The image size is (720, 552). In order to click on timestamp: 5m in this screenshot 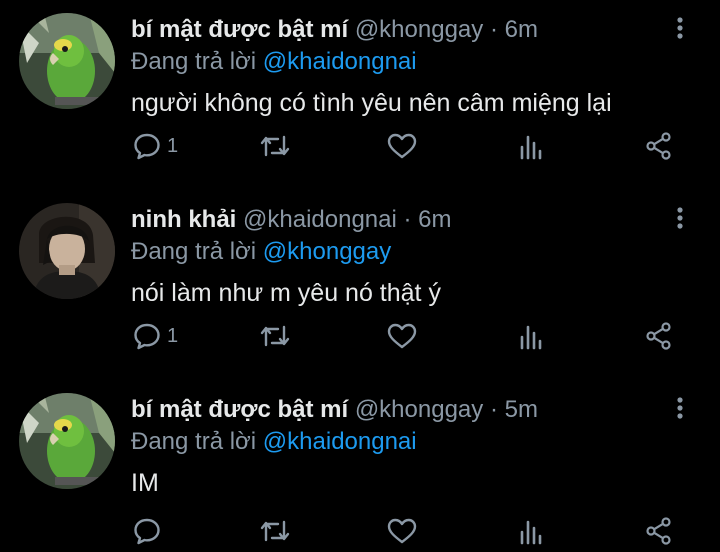, I will do `click(521, 409)`.